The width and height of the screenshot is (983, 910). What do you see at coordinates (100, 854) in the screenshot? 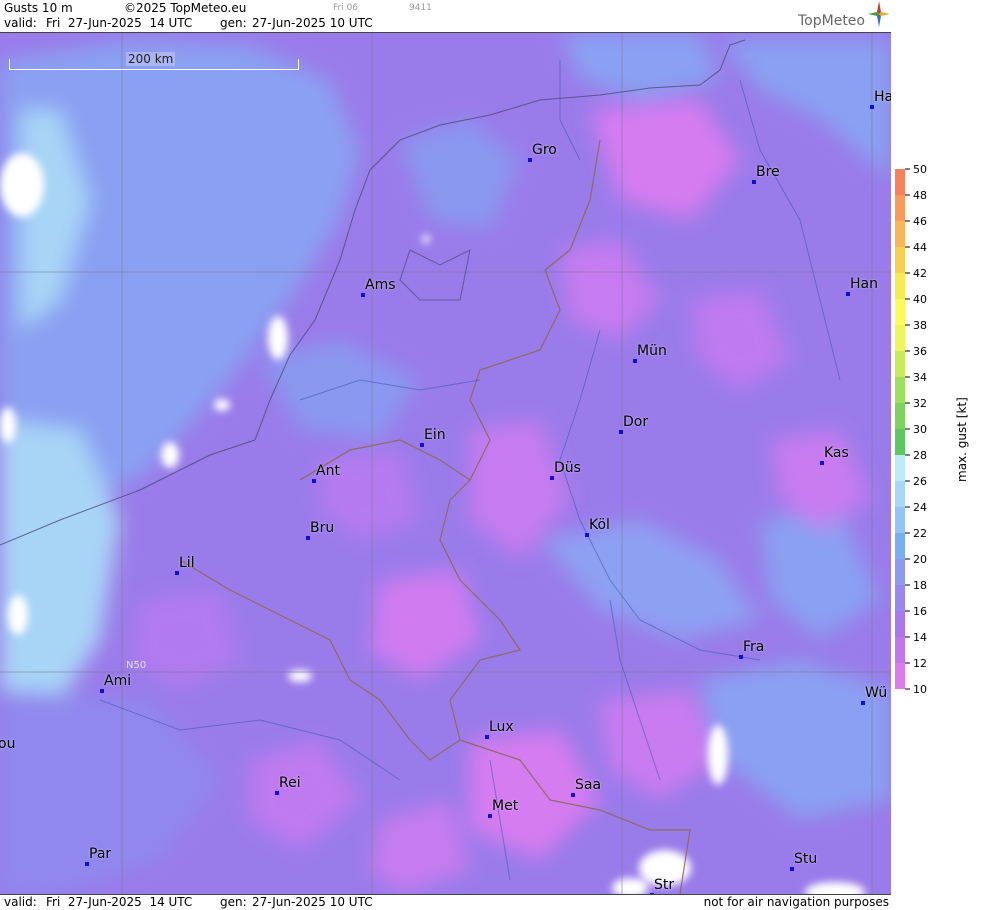
I see `city-label: Par` at bounding box center [100, 854].